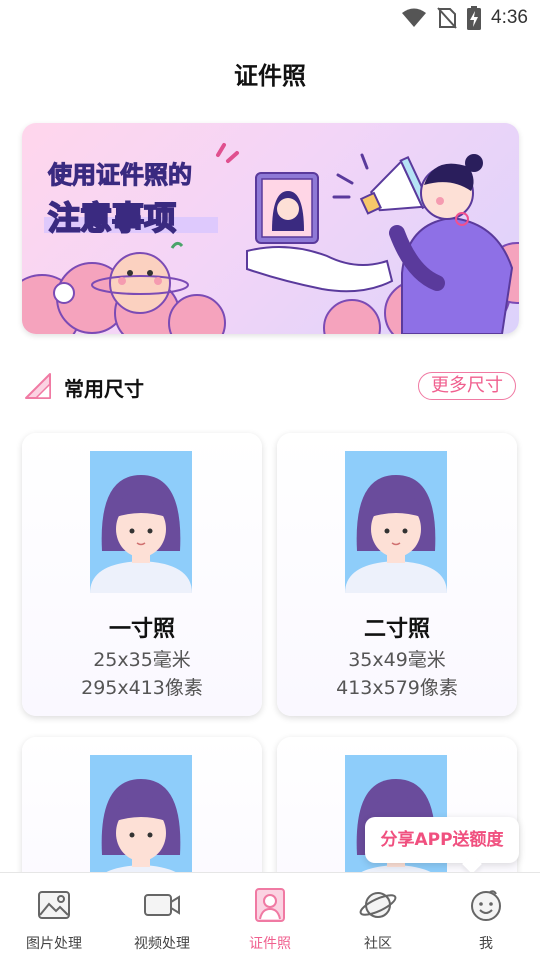 The width and height of the screenshot is (540, 960). I want to click on status-time: 4:36, so click(509, 17).